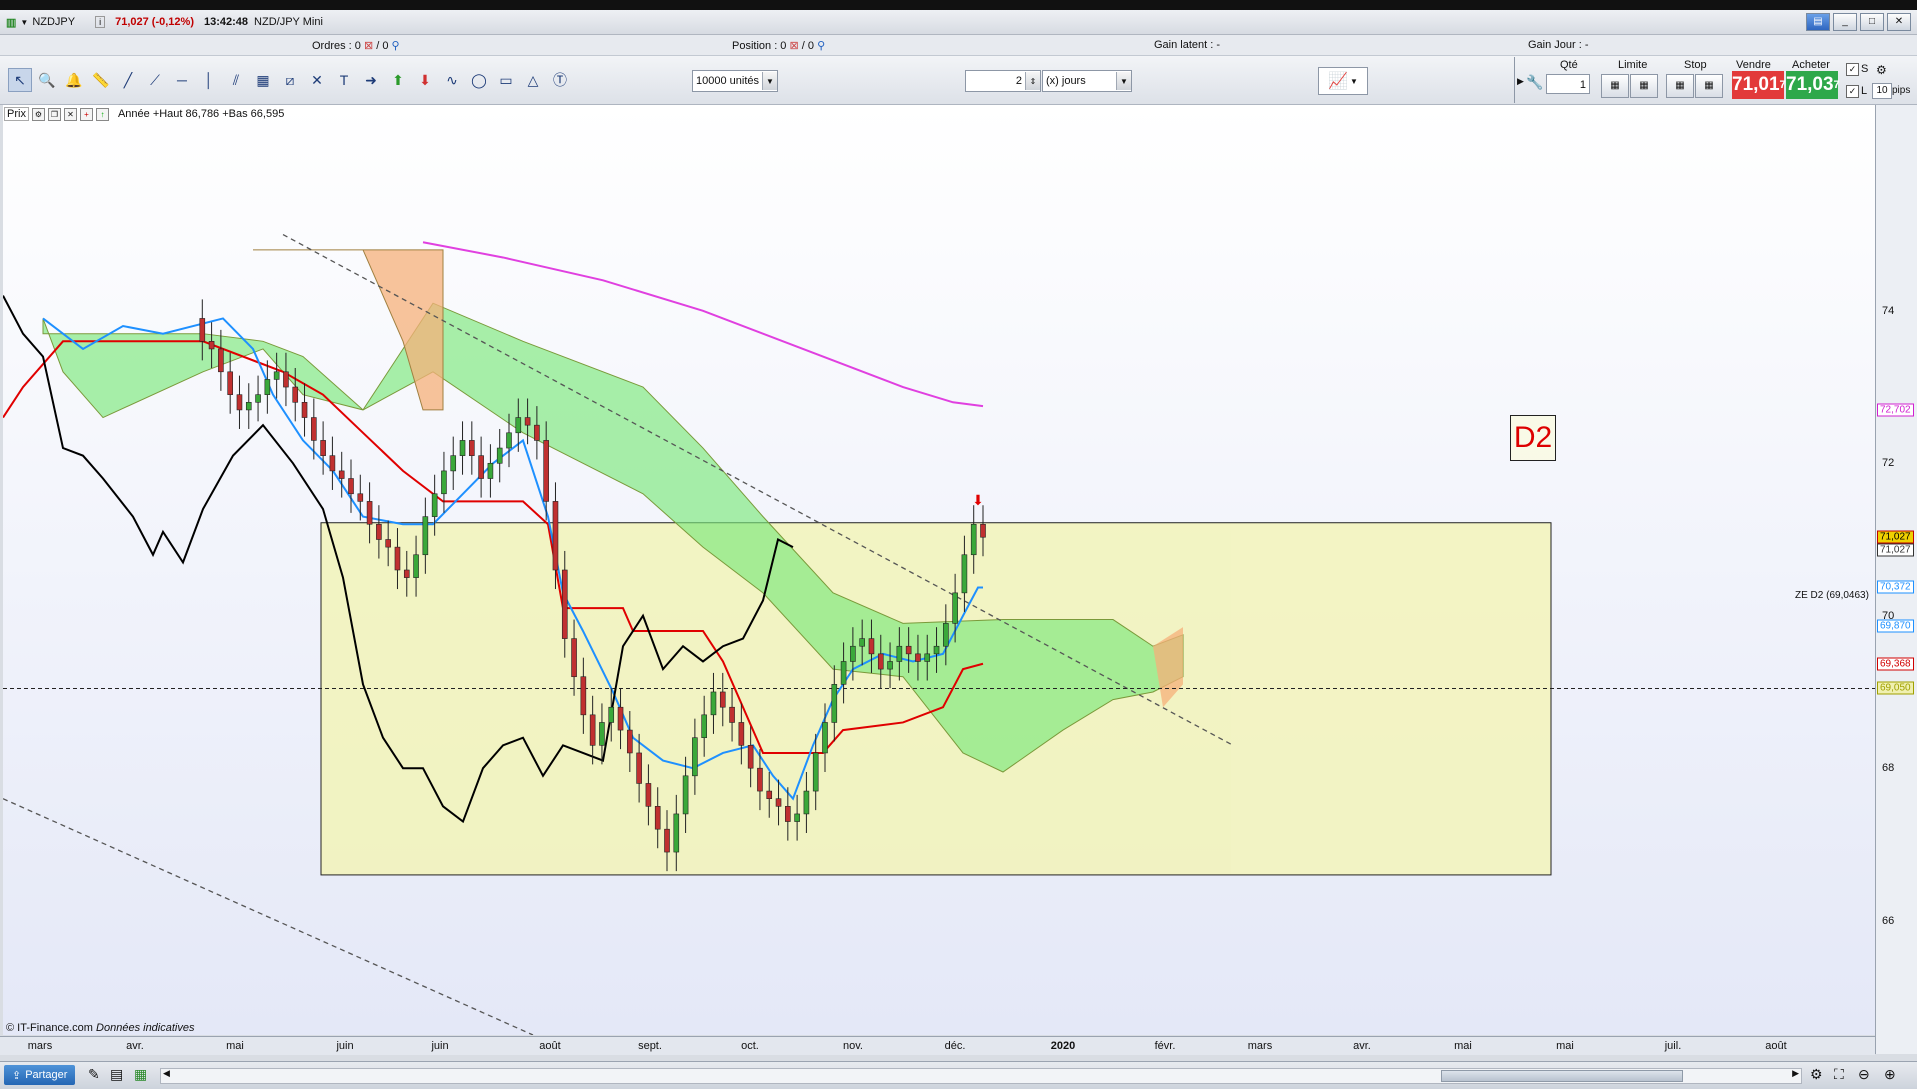  What do you see at coordinates (344, 80) in the screenshot?
I see `text-icon: T` at bounding box center [344, 80].